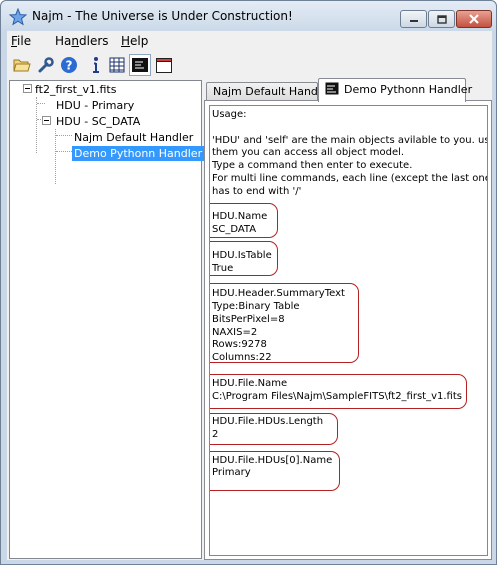 The image size is (497, 565). I want to click on menu-handlers: Handlers, so click(82, 41).